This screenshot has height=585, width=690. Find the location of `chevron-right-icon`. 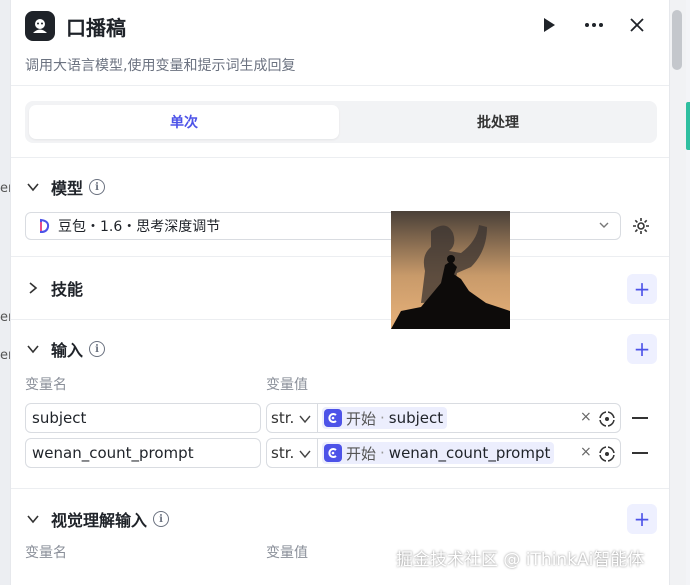

chevron-right-icon is located at coordinates (33, 288).